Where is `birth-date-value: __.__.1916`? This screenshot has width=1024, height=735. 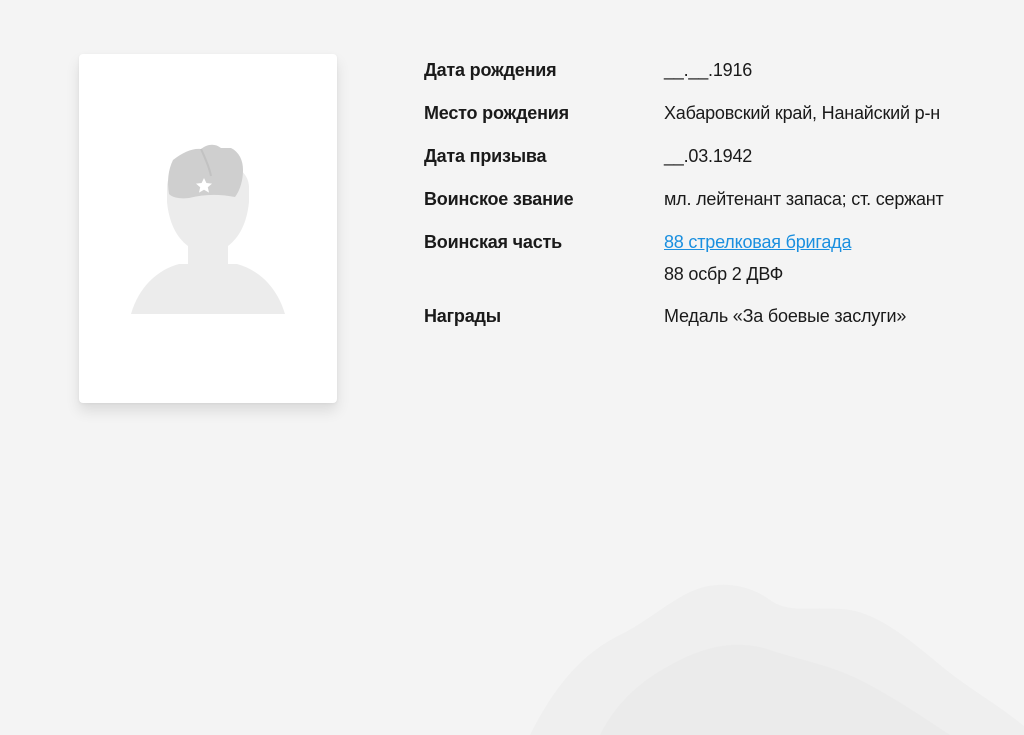 birth-date-value: __.__.1916 is located at coordinates (708, 70).